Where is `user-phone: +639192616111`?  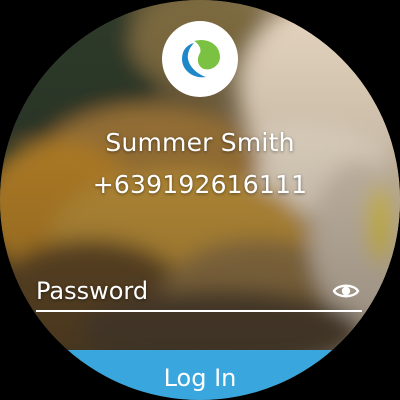
user-phone: +639192616111 is located at coordinates (200, 184).